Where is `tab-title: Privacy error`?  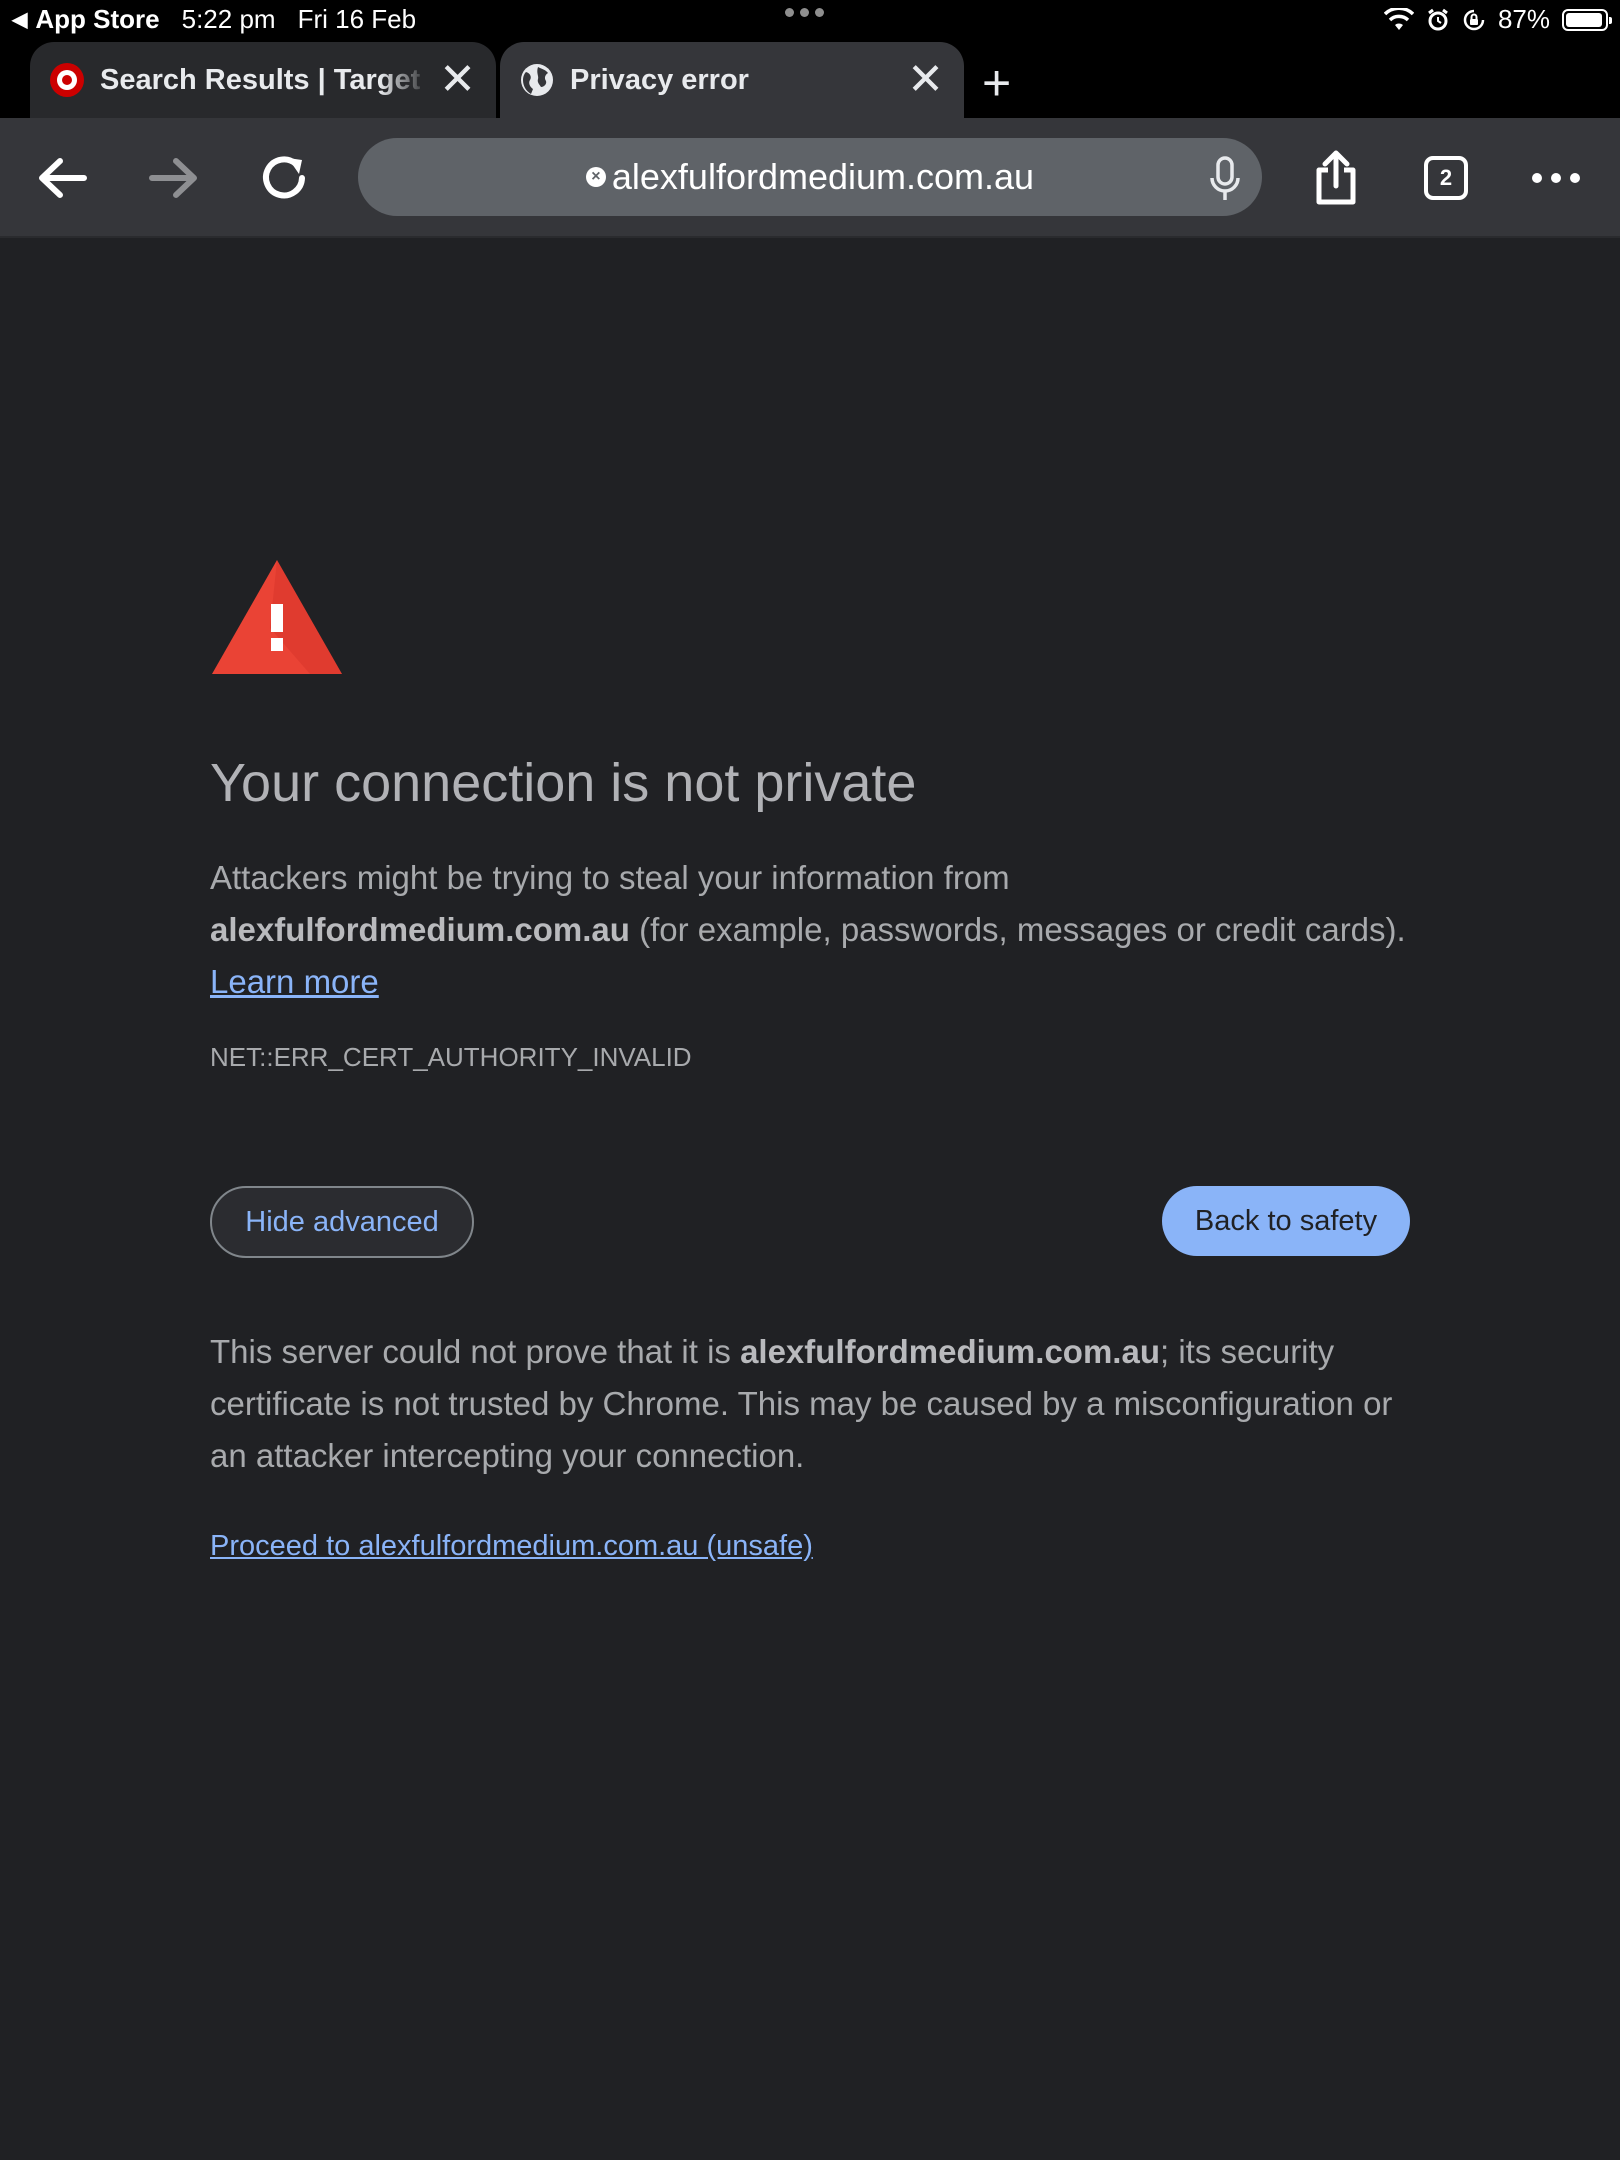
tab-title: Privacy error is located at coordinates (659, 79).